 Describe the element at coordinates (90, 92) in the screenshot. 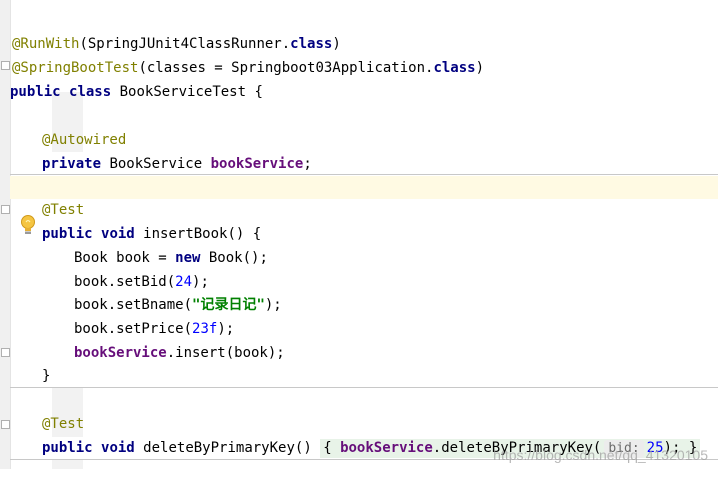

I see `keyword-token: class` at that location.